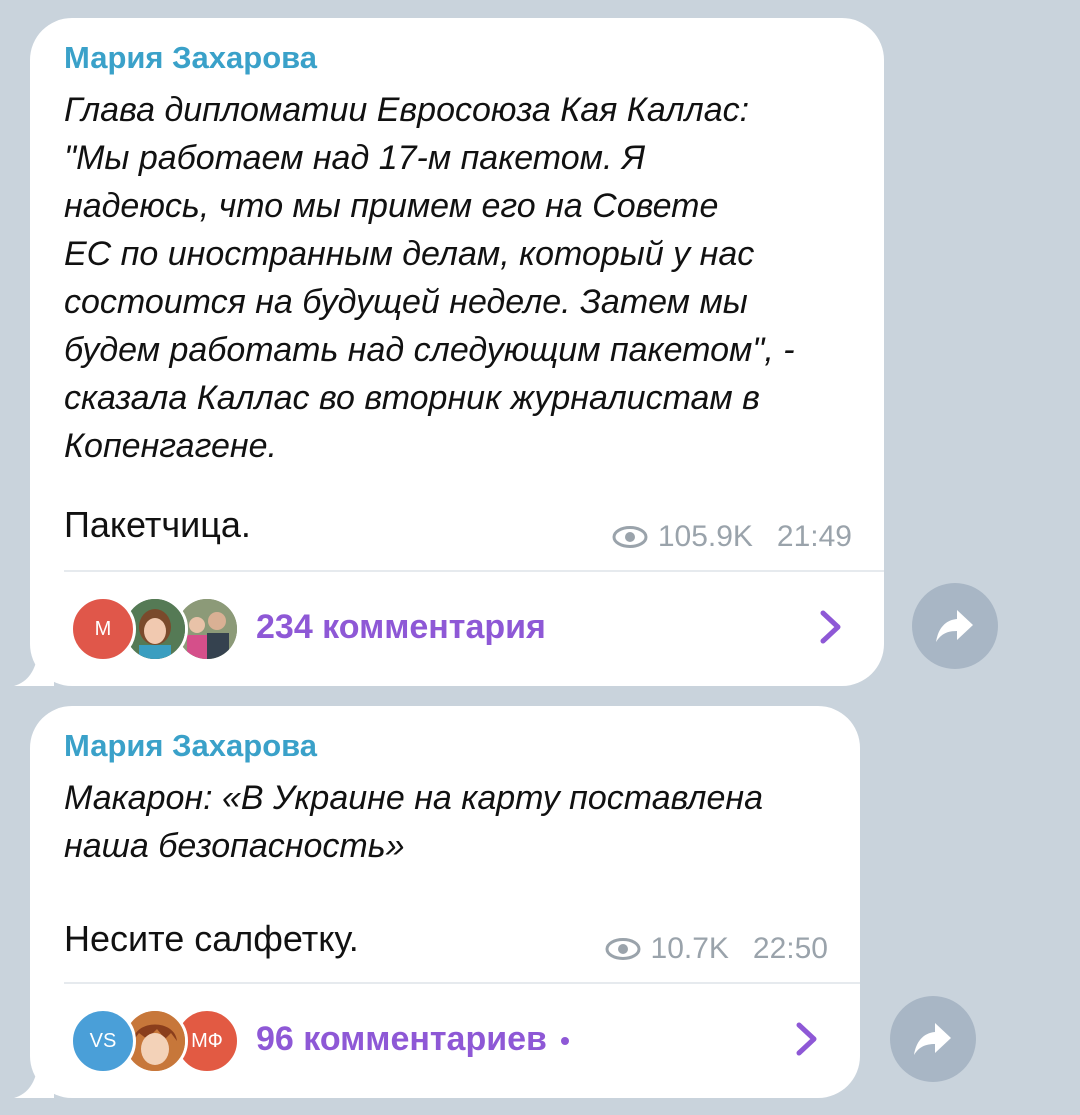 The image size is (1080, 1115). I want to click on avatar: VS, so click(103, 1041).